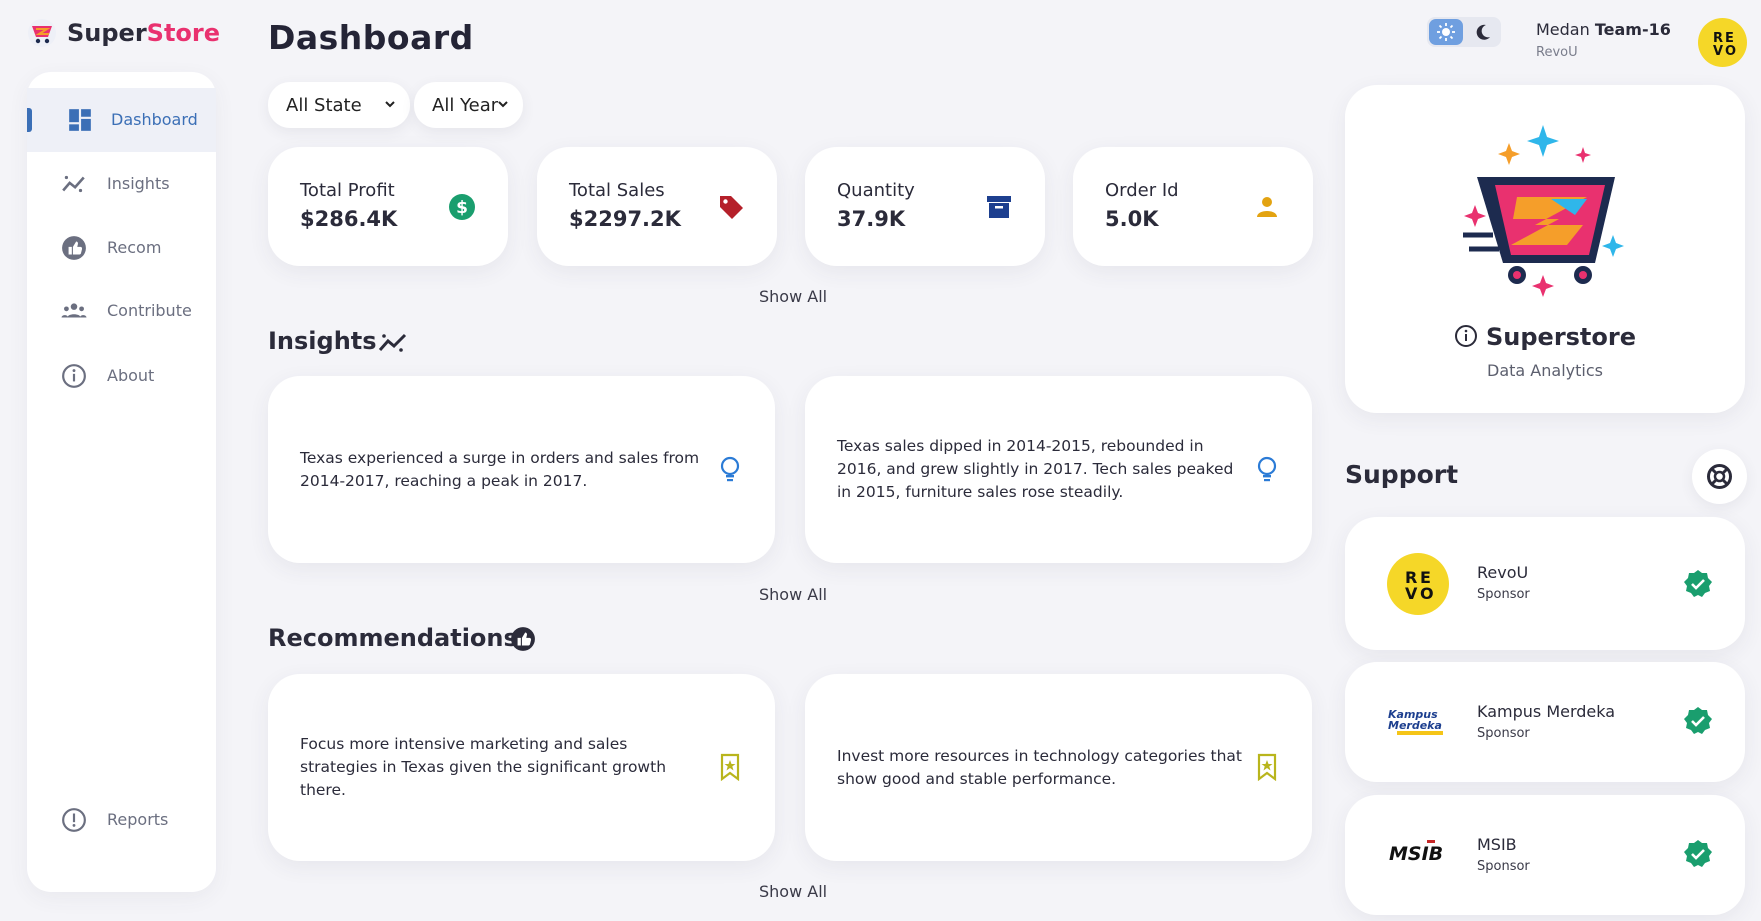 This screenshot has height=921, width=1761. I want to click on stat-label: Quantity, so click(876, 190).